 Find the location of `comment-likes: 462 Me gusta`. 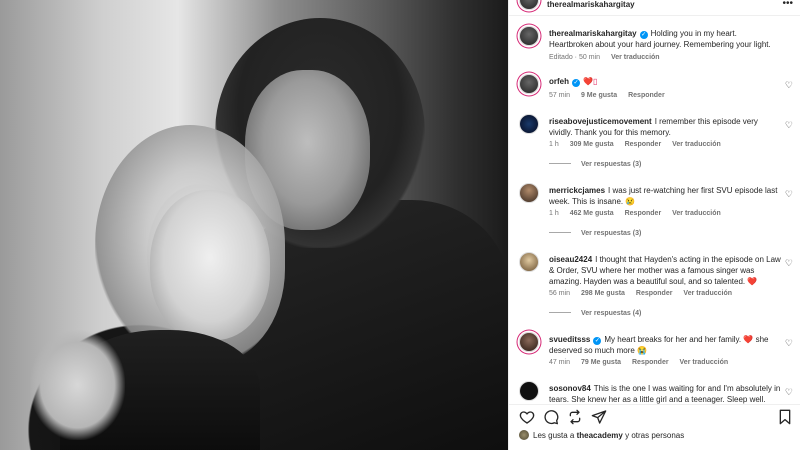

comment-likes: 462 Me gusta is located at coordinates (592, 213).